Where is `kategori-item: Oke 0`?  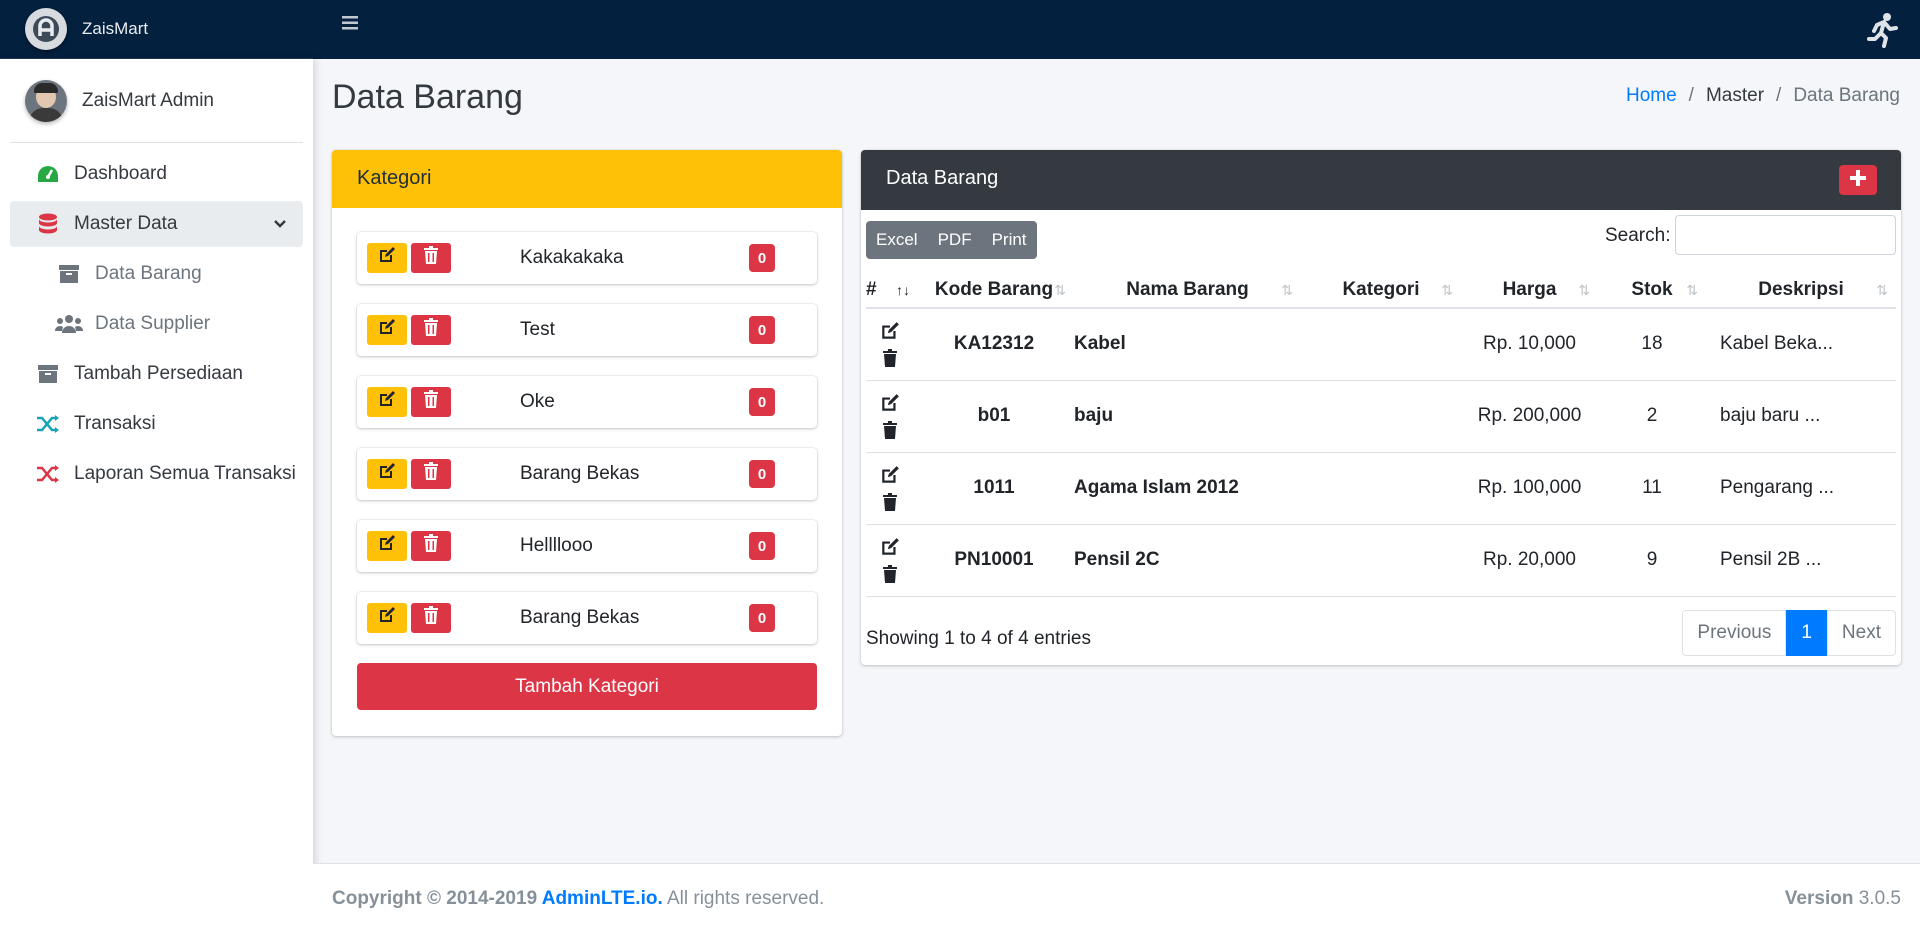 kategori-item: Oke 0 is located at coordinates (587, 402).